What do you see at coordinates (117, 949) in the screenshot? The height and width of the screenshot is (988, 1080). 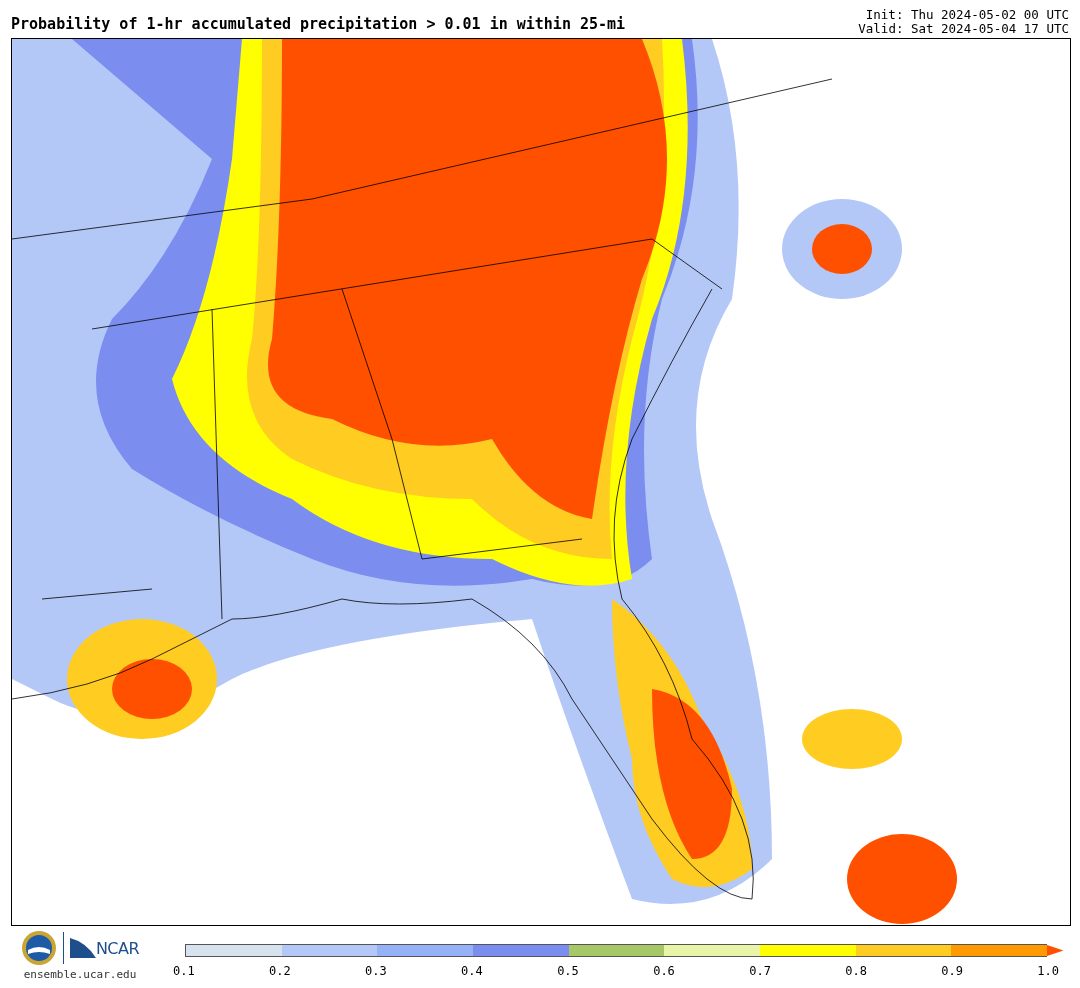 I see `logo-text: NCAR` at bounding box center [117, 949].